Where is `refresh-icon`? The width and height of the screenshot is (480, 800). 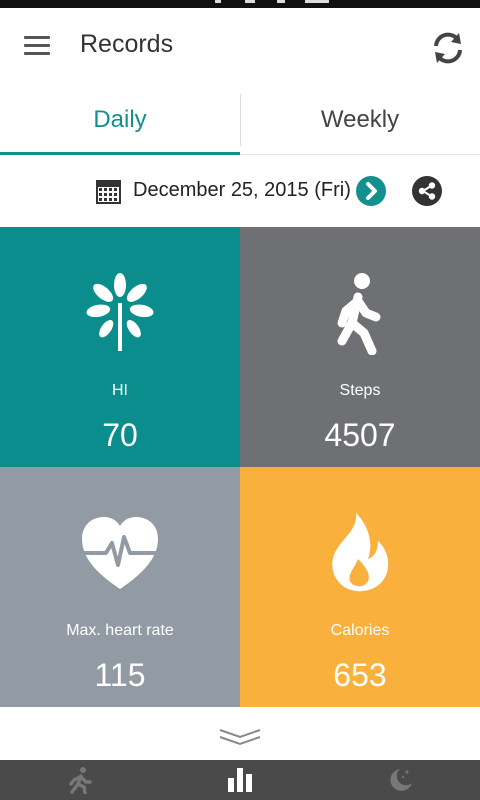
refresh-icon is located at coordinates (448, 48).